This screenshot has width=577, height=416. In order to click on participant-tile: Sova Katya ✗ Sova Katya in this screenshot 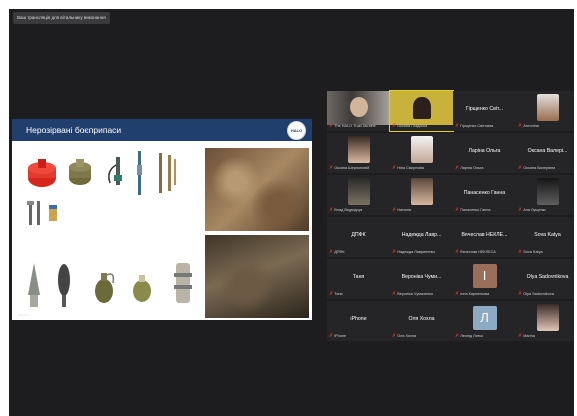, I will do `click(545, 237)`.